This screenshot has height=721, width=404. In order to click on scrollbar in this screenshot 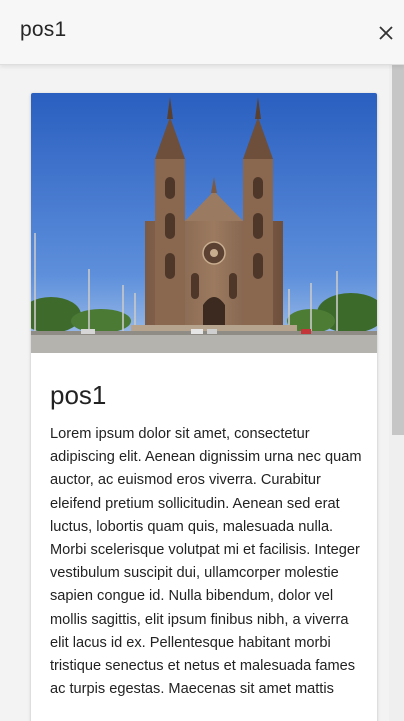, I will do `click(396, 393)`.